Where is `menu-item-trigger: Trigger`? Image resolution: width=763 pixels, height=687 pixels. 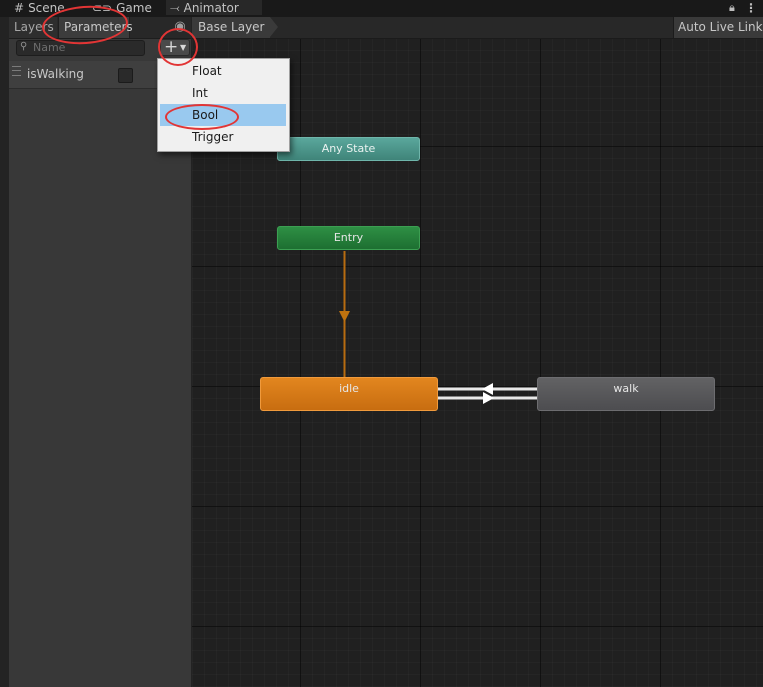 menu-item-trigger: Trigger is located at coordinates (223, 137).